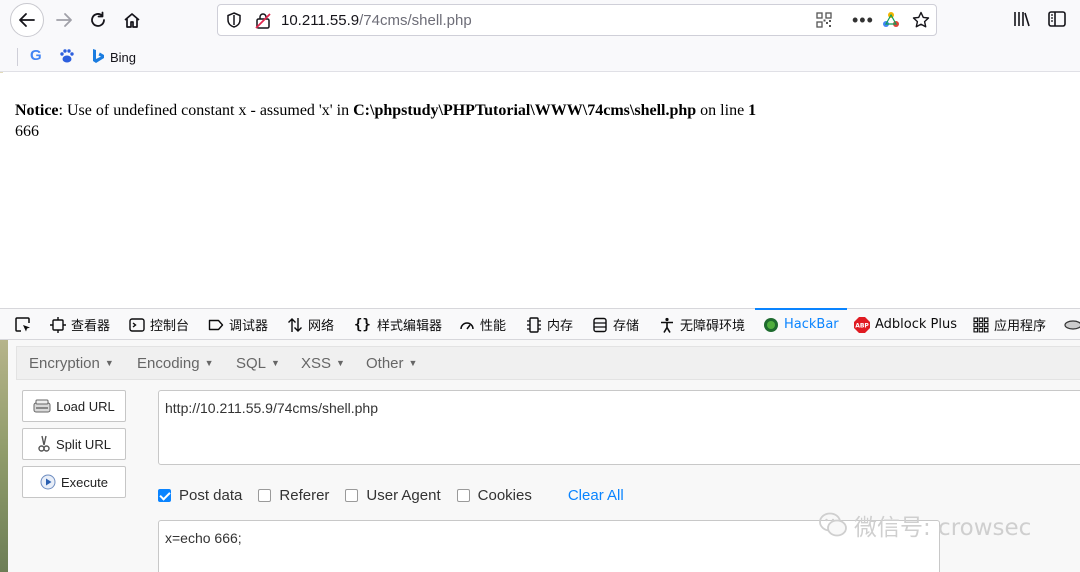 This screenshot has height=572, width=1080. I want to click on back-button, so click(27, 20).